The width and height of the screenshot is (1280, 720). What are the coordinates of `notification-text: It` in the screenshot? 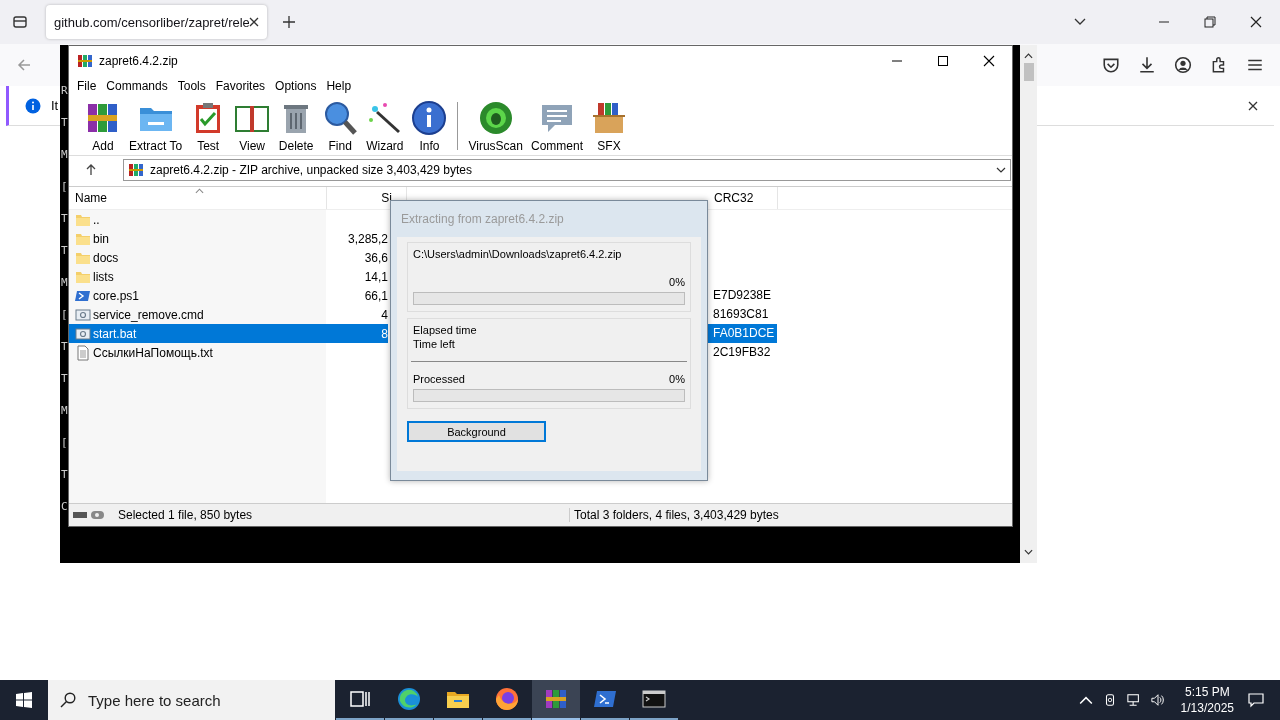 It's located at (55, 105).